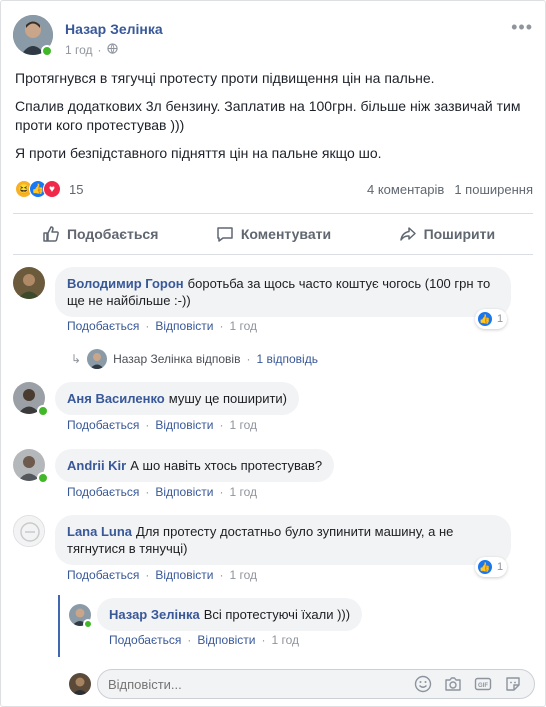 This screenshot has width=546, height=707. What do you see at coordinates (59, 626) in the screenshot?
I see `reply-thread-line` at bounding box center [59, 626].